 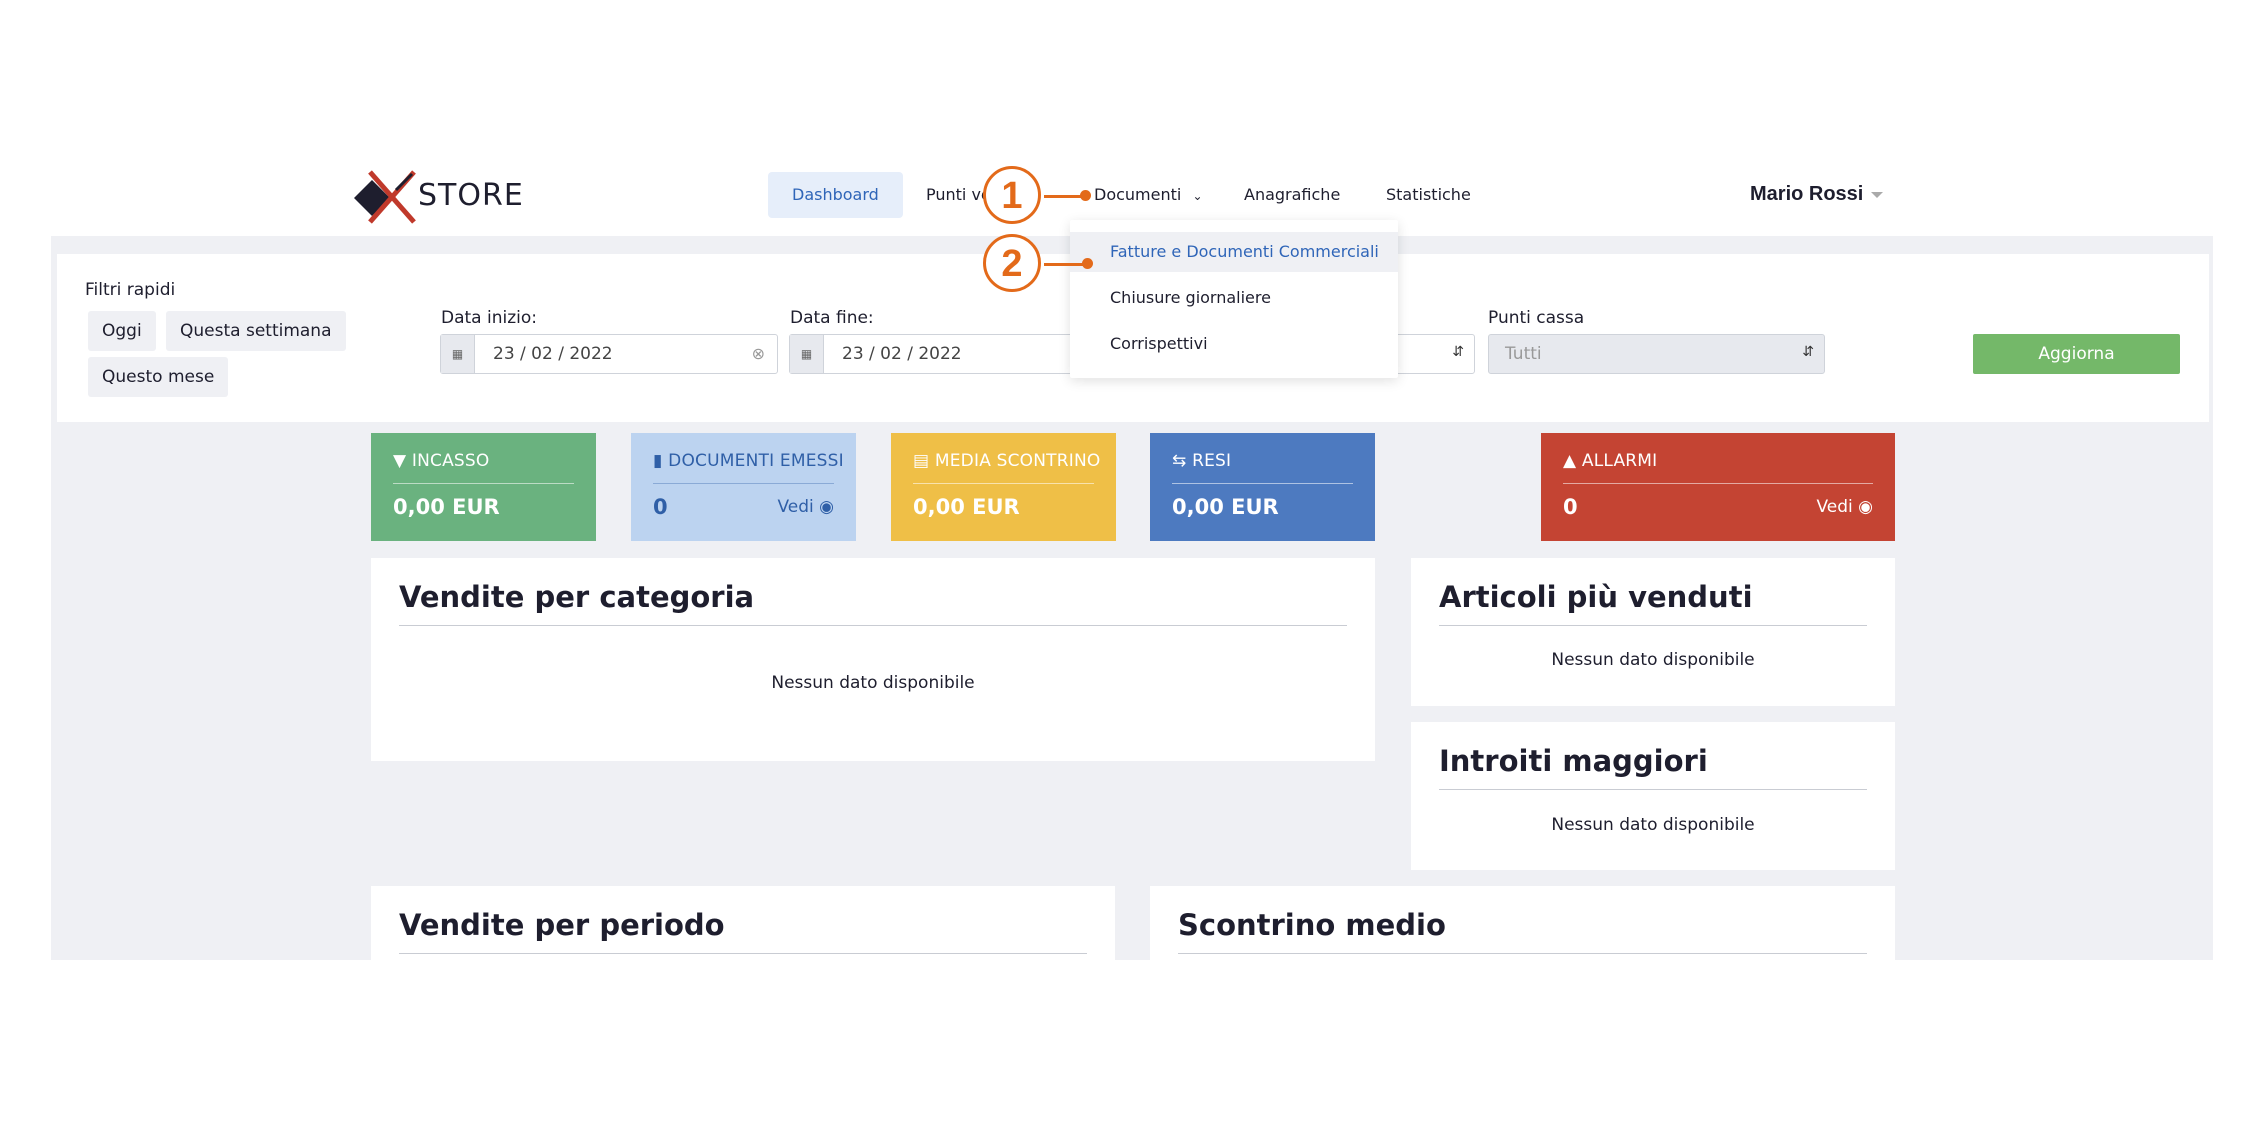 I want to click on tile-resi-title: RESI, so click(x=1212, y=461).